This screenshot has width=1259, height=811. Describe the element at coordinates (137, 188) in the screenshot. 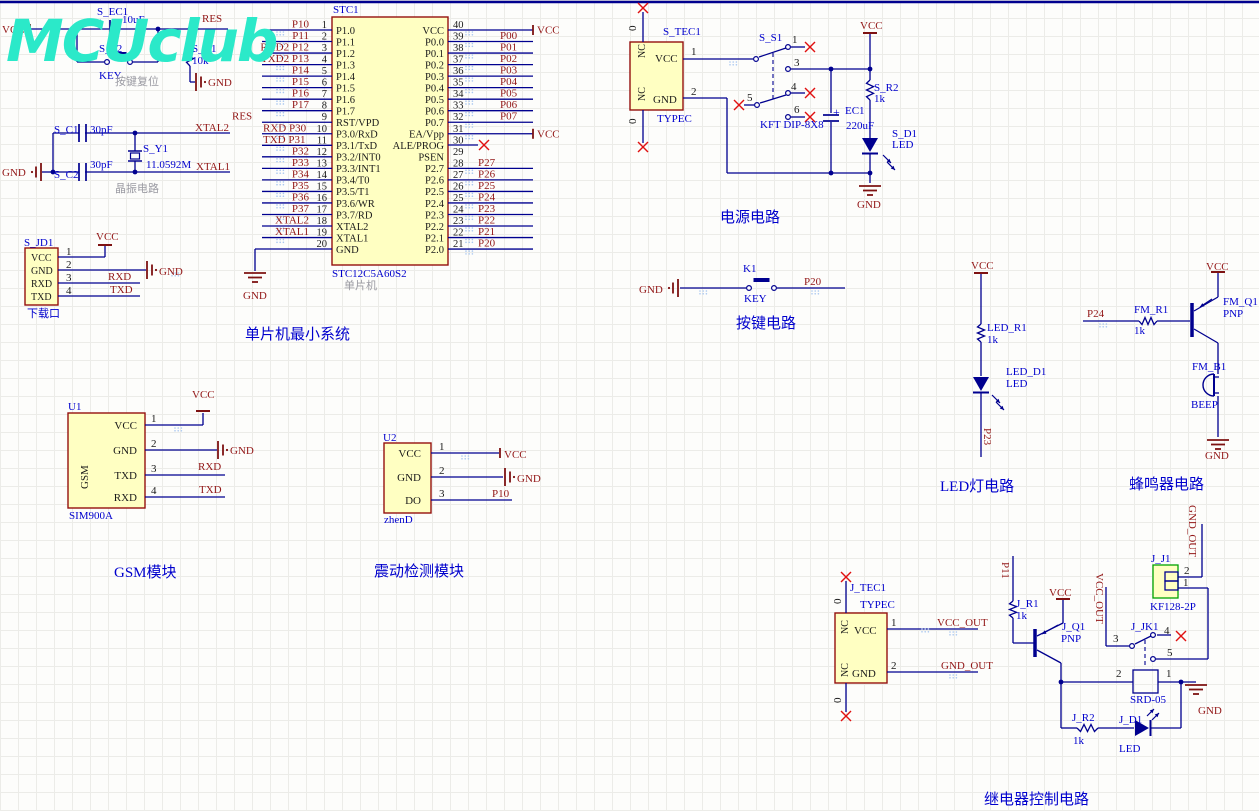

I see `comment: 晶振电路` at that location.